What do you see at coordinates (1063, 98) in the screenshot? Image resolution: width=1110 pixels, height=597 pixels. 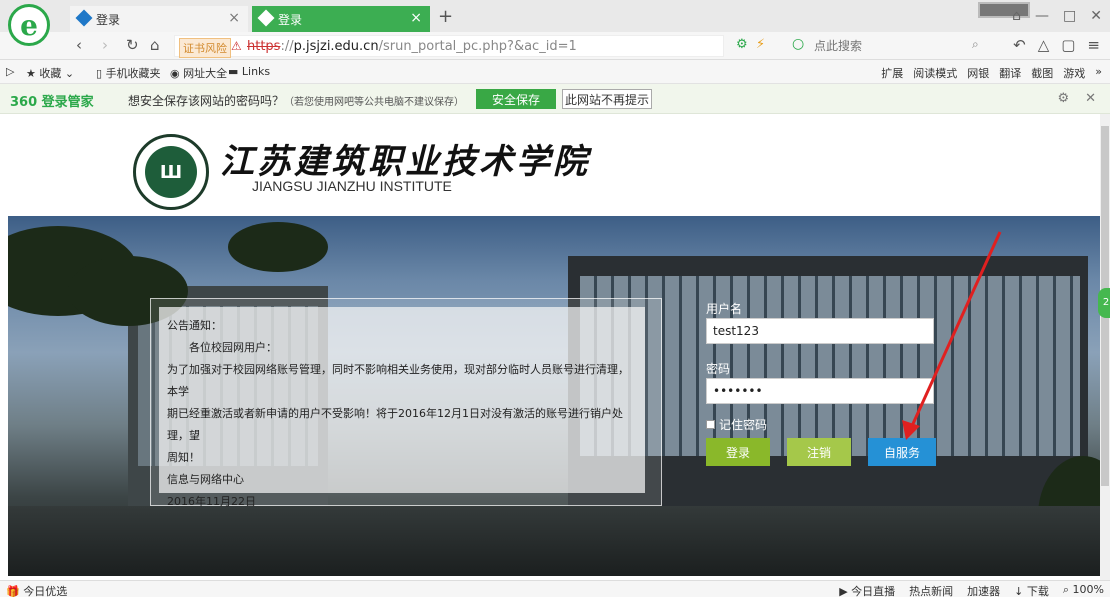 I see `settings-gear-icon: ⚙` at bounding box center [1063, 98].